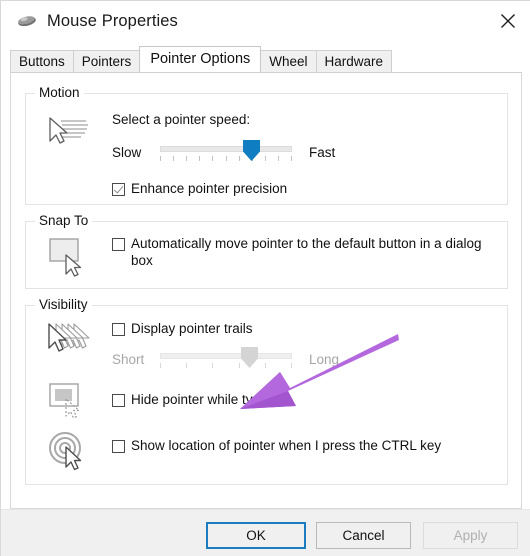 This screenshot has height=556, width=530. I want to click on dialog-button-bar: OK Cancel Apply, so click(265, 532).